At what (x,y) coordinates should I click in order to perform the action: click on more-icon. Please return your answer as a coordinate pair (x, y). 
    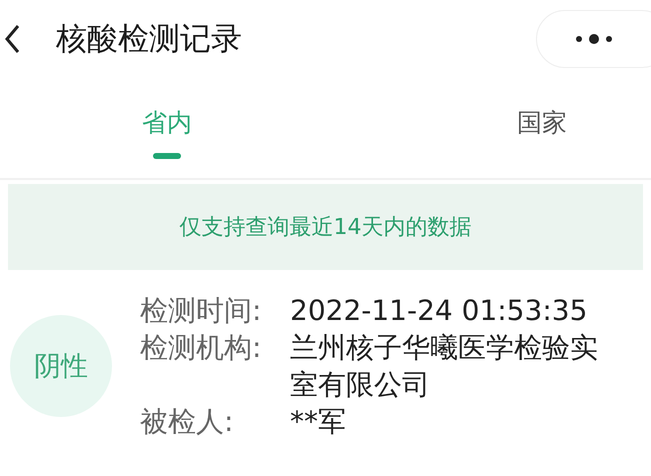
    Looking at the image, I should click on (594, 39).